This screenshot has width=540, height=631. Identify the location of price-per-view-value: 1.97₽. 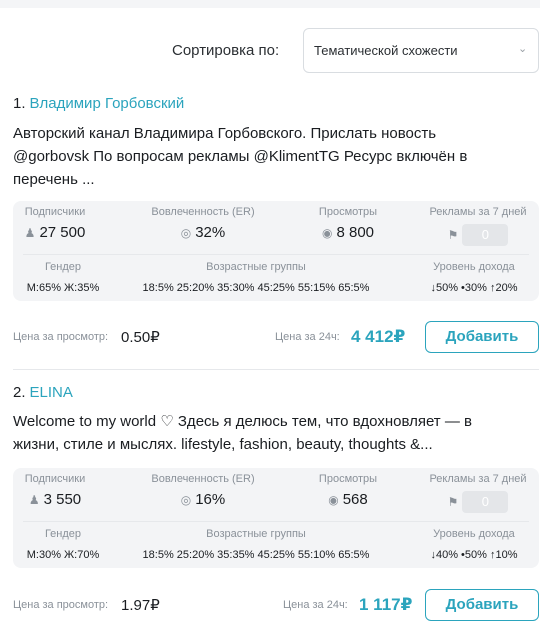
(140, 605).